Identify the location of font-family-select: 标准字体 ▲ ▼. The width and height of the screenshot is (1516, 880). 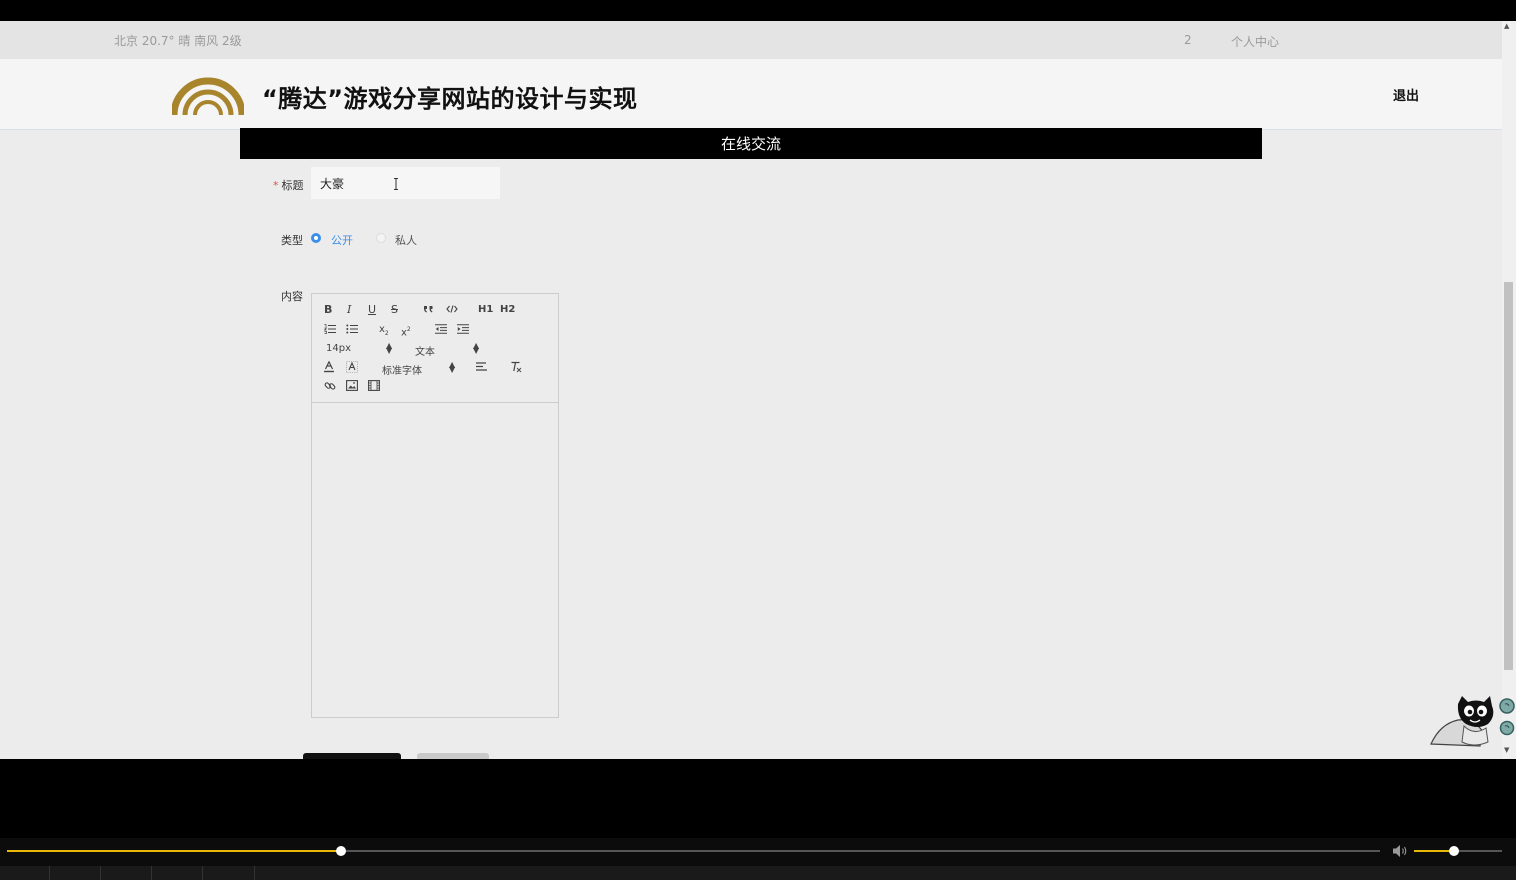
(419, 369).